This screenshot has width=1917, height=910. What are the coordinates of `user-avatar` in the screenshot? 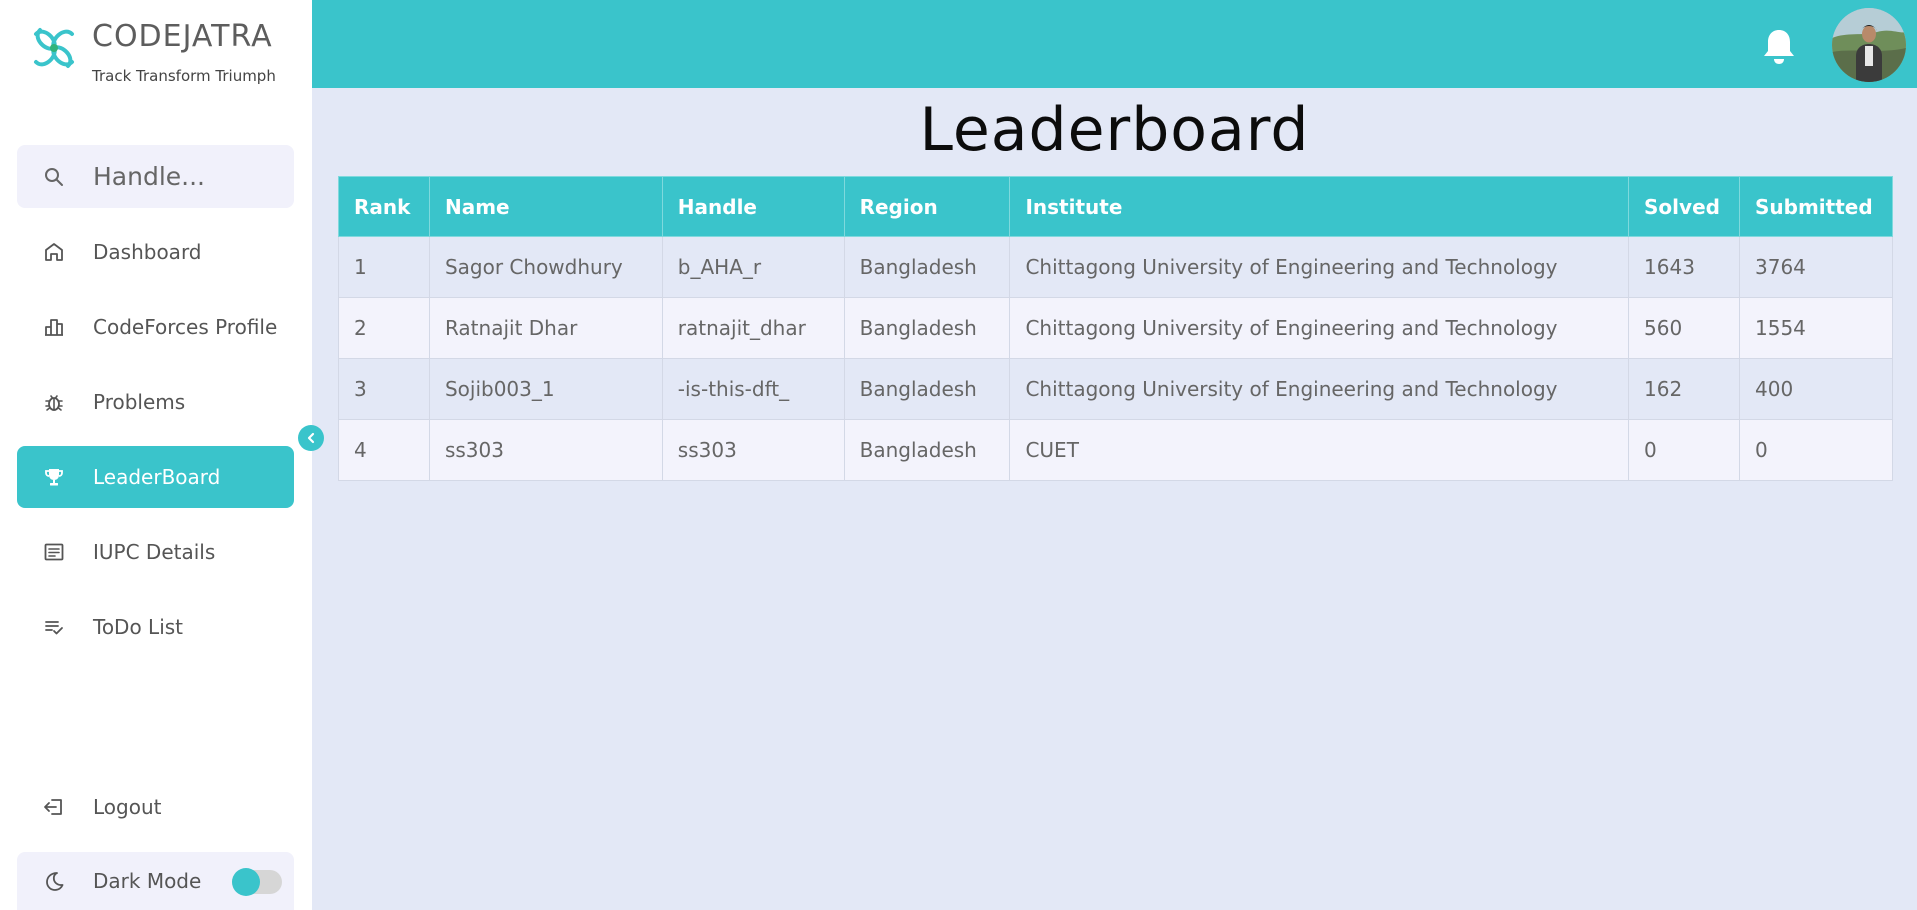 It's located at (1869, 45).